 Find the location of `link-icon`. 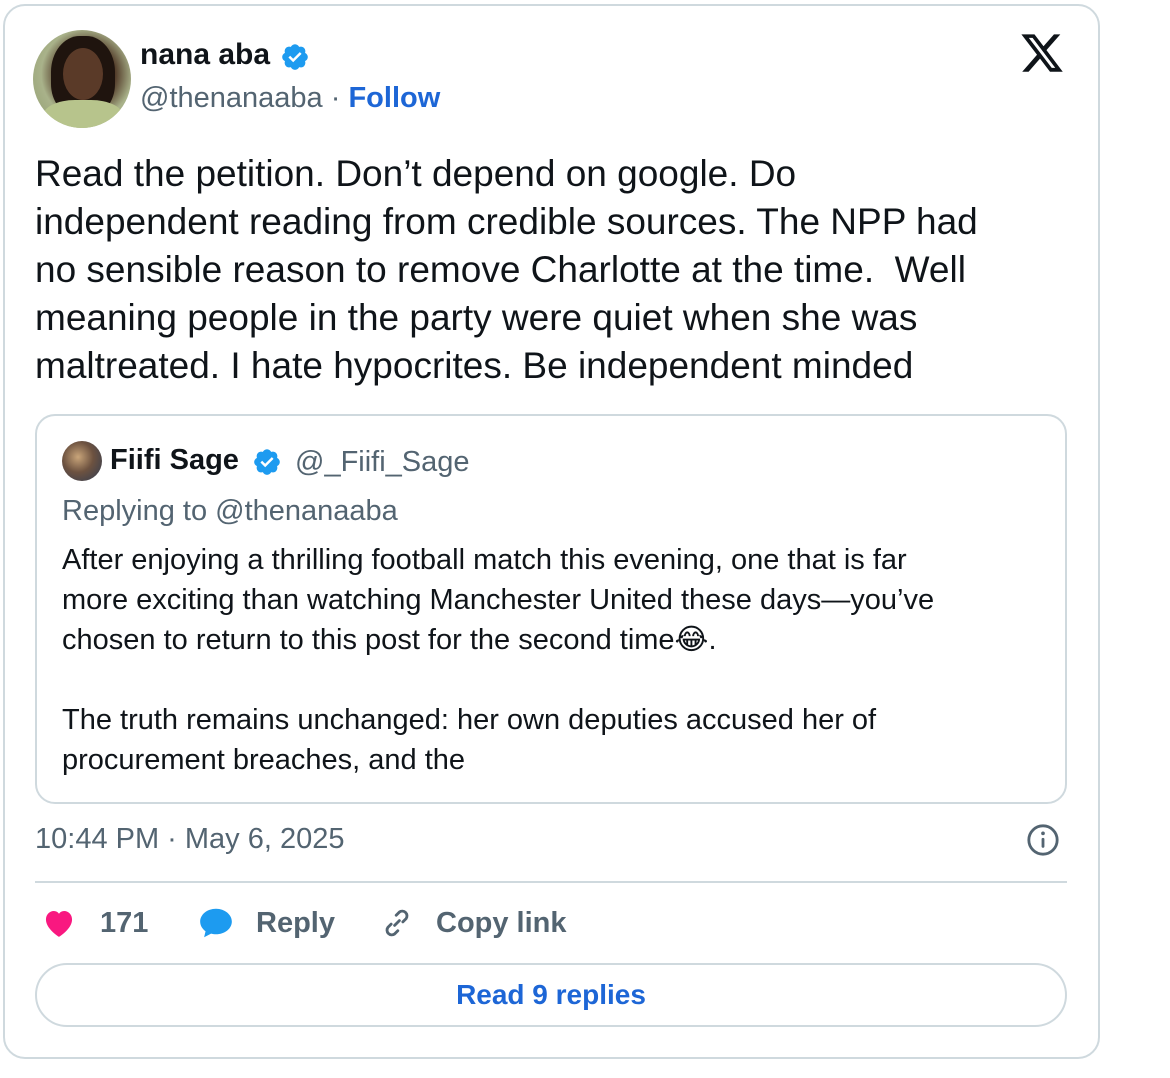

link-icon is located at coordinates (397, 923).